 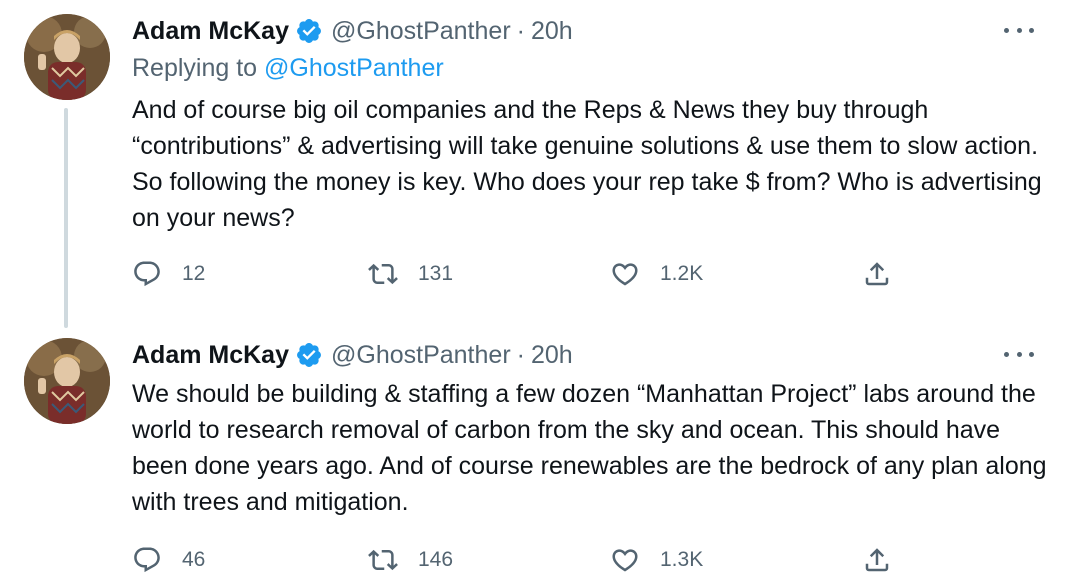 What do you see at coordinates (195, 68) in the screenshot?
I see `replying-label: Replying to` at bounding box center [195, 68].